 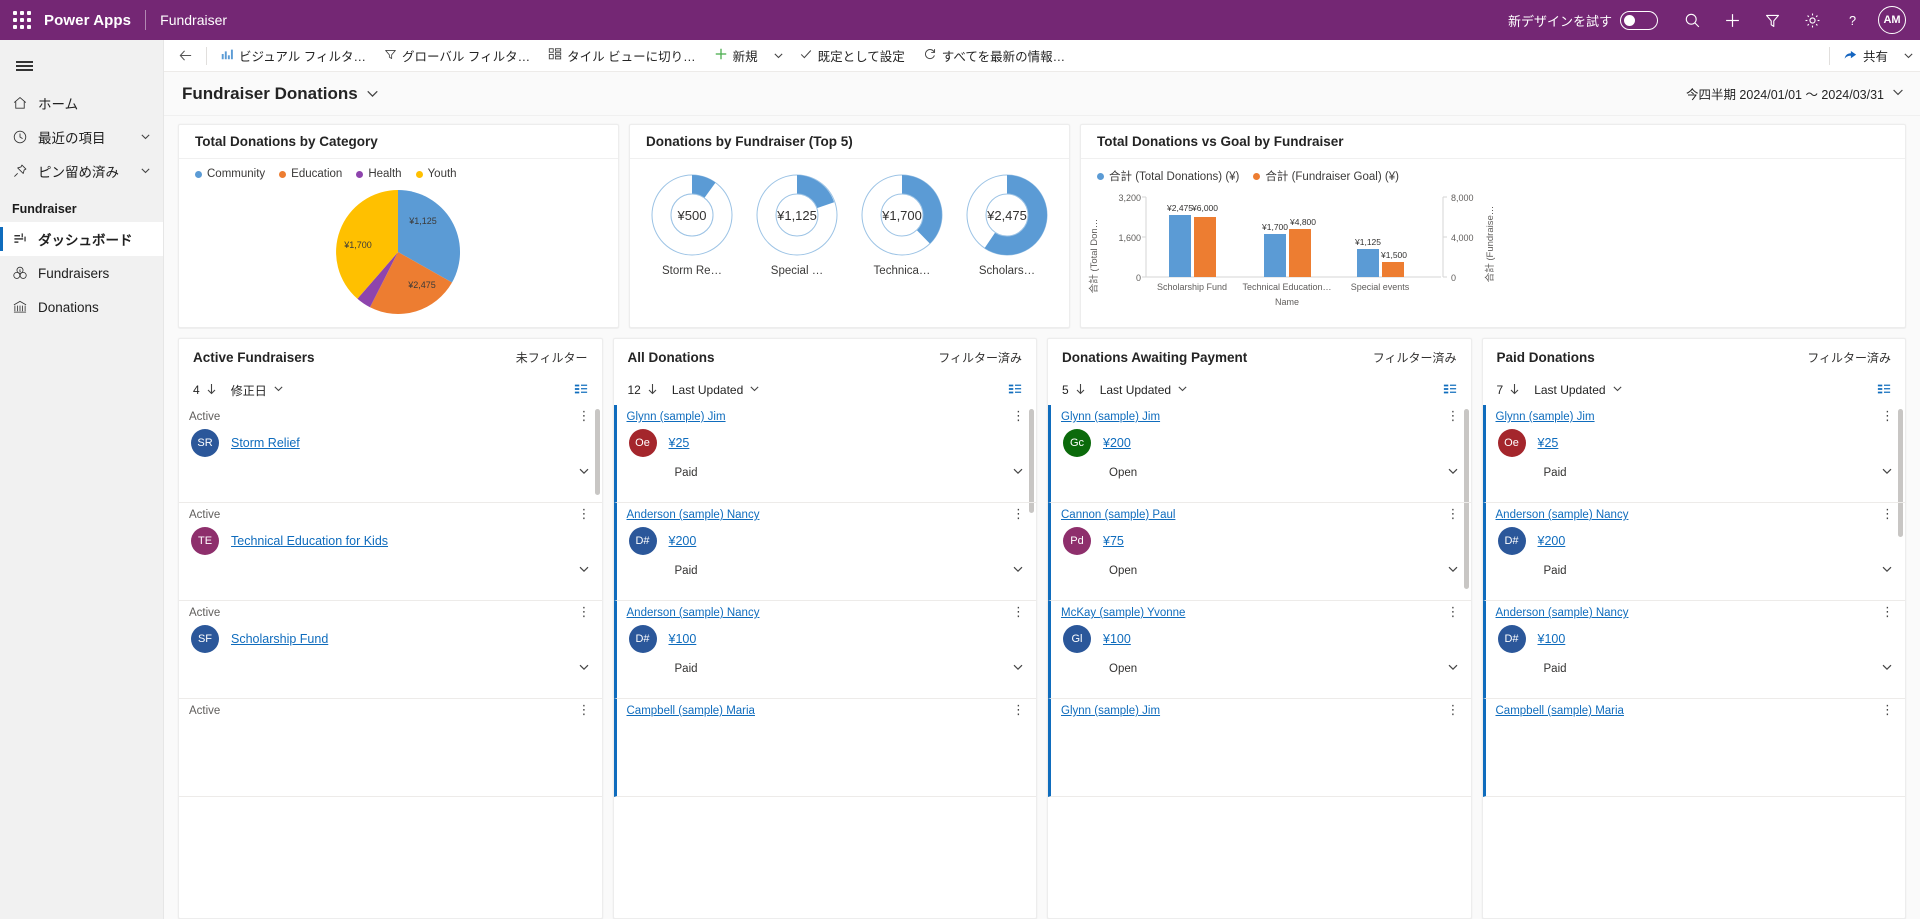 What do you see at coordinates (1180, 246) in the screenshot?
I see `bar-total-scholarship` at bounding box center [1180, 246].